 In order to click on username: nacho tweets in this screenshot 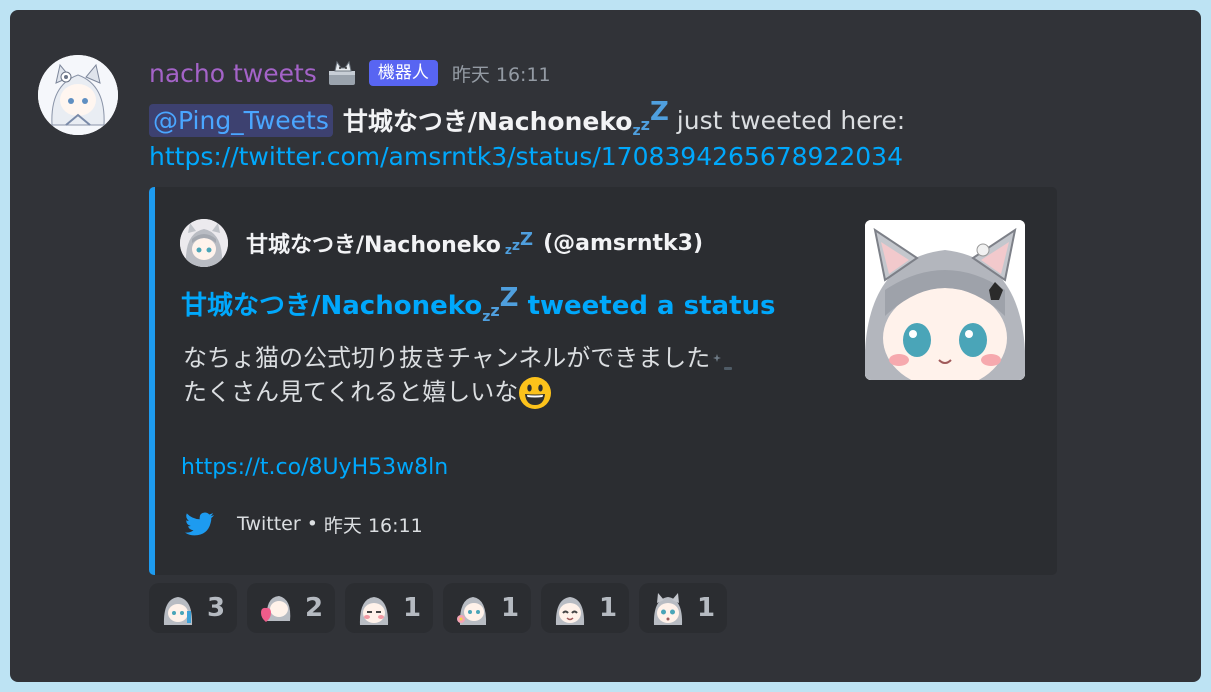, I will do `click(233, 73)`.